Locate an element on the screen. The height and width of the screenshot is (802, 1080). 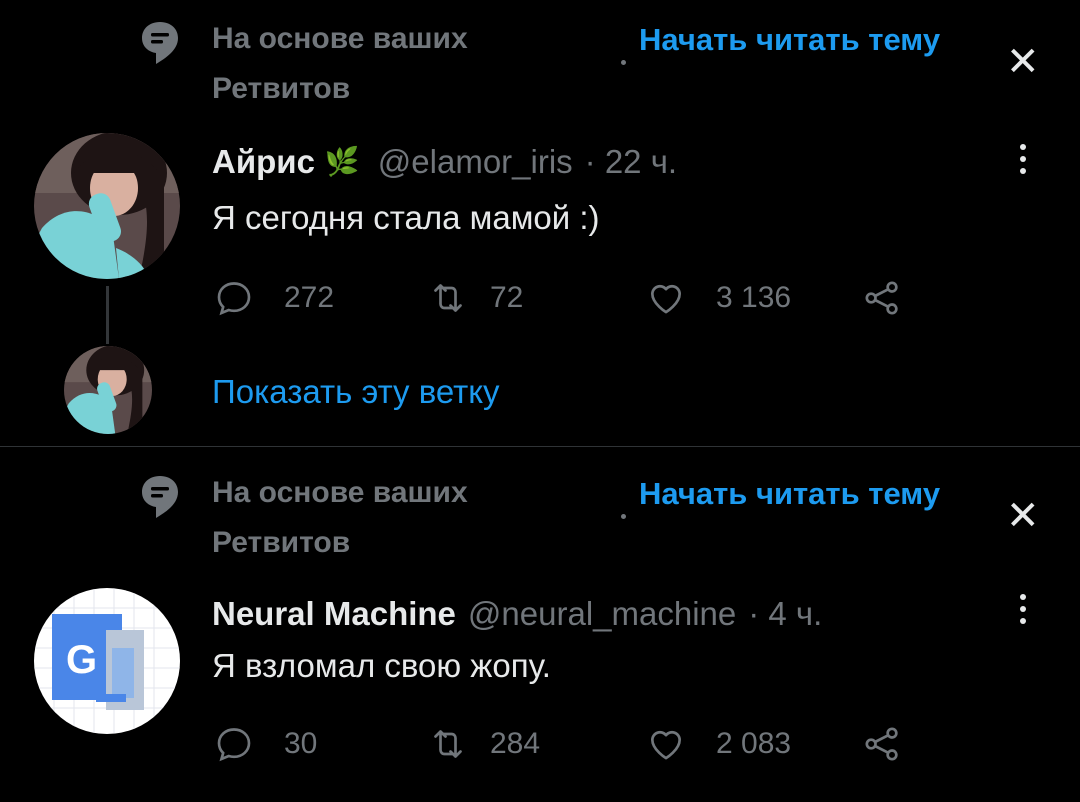
divider is located at coordinates (540, 446).